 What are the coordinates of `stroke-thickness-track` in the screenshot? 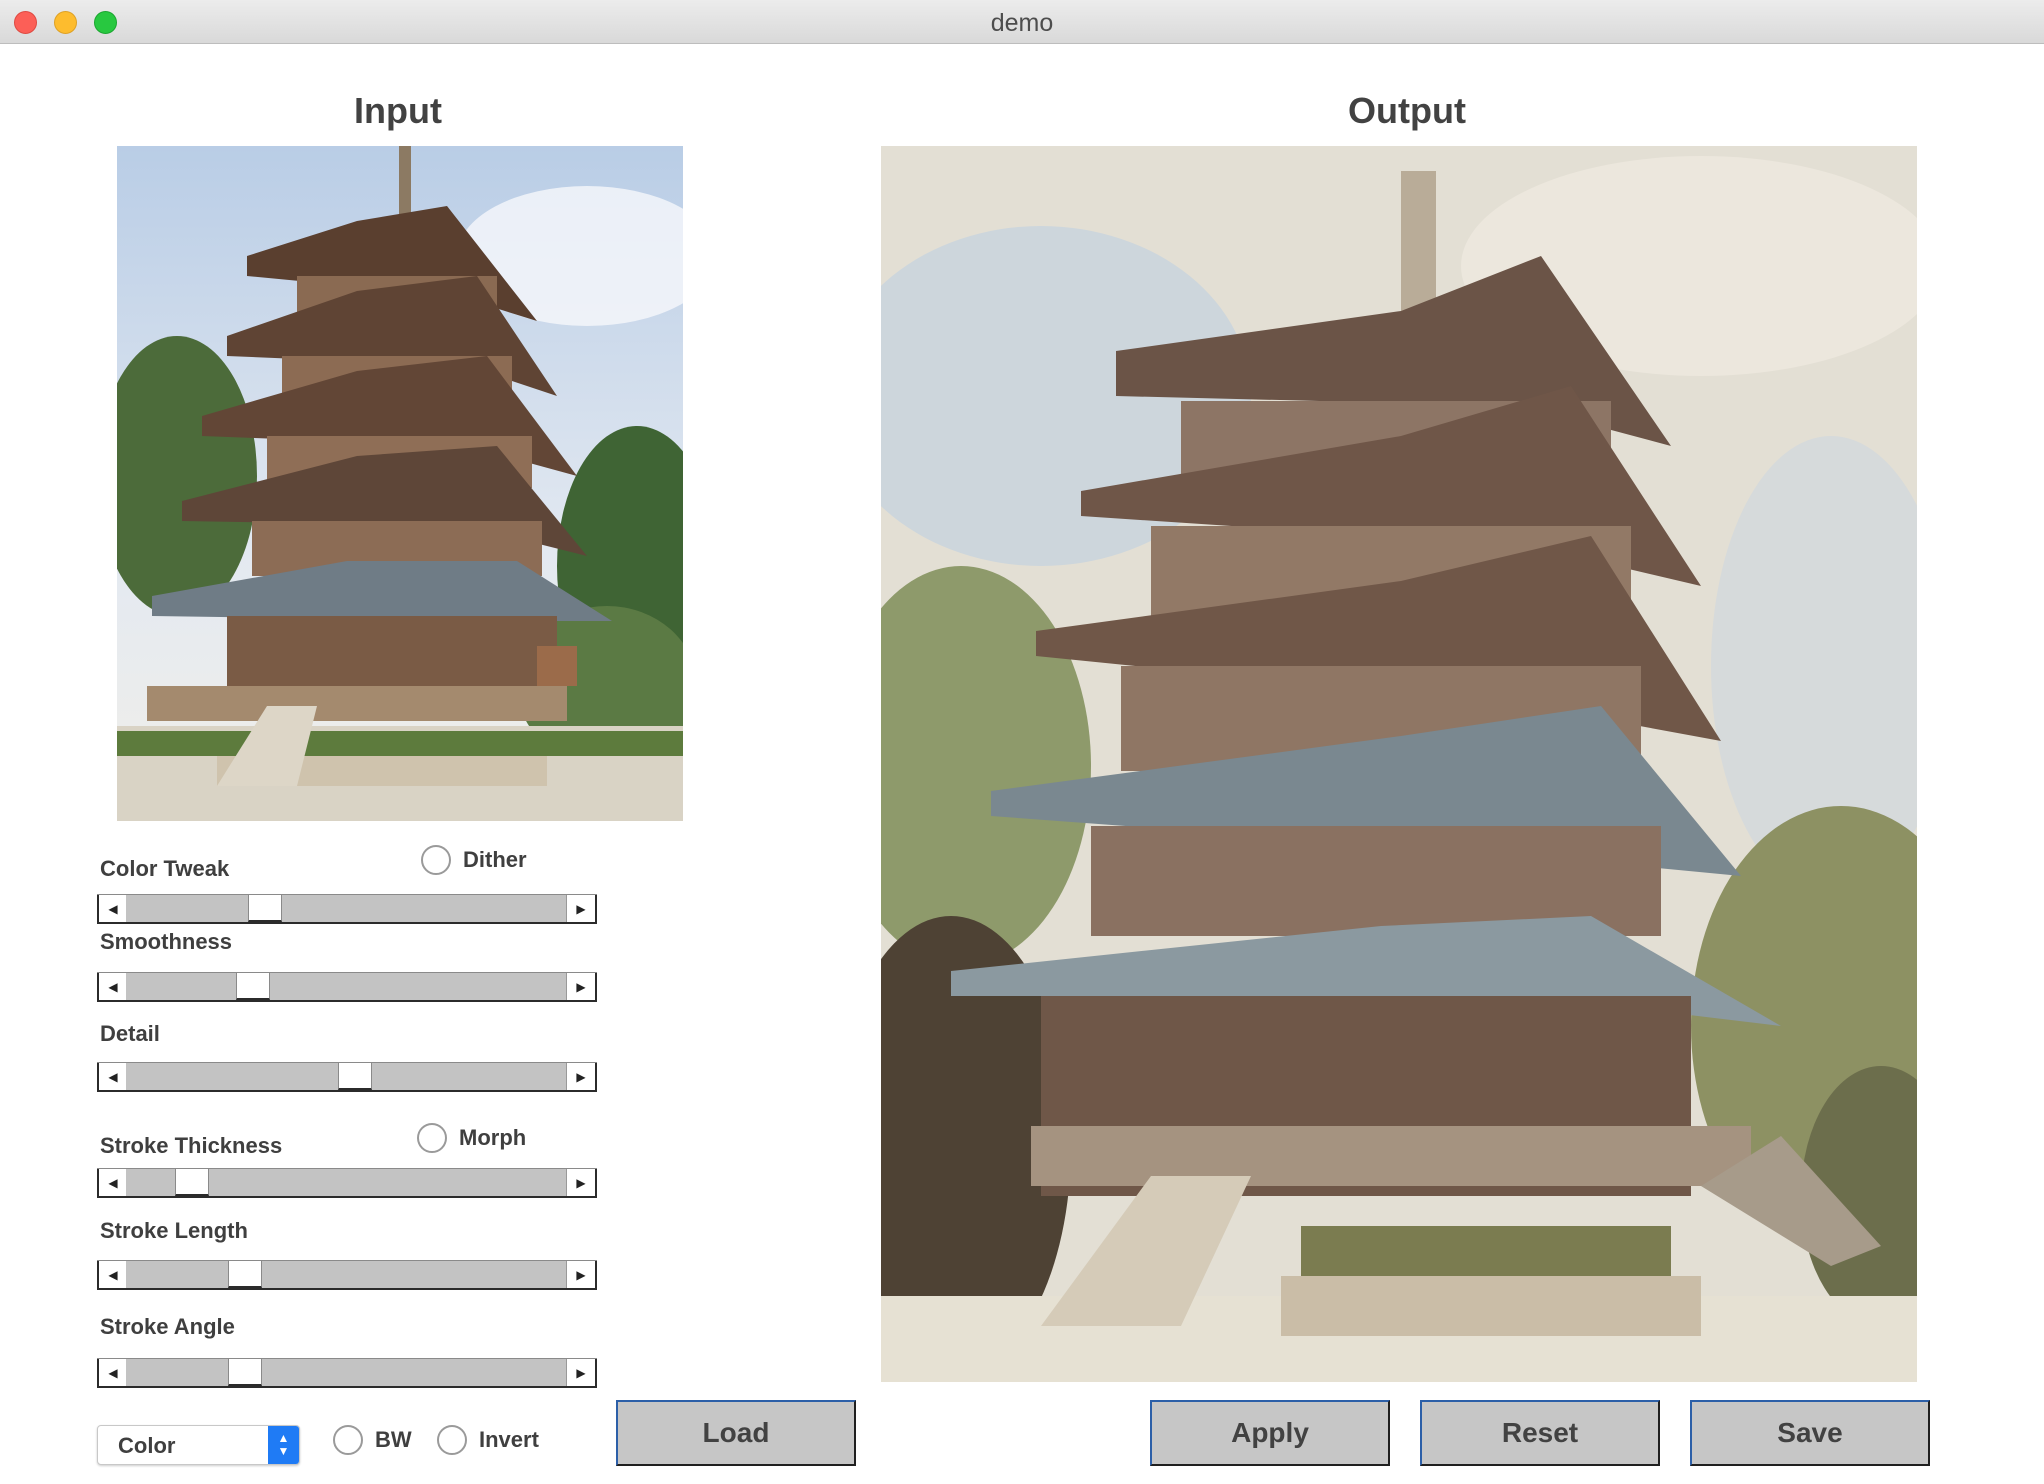 It's located at (347, 1182).